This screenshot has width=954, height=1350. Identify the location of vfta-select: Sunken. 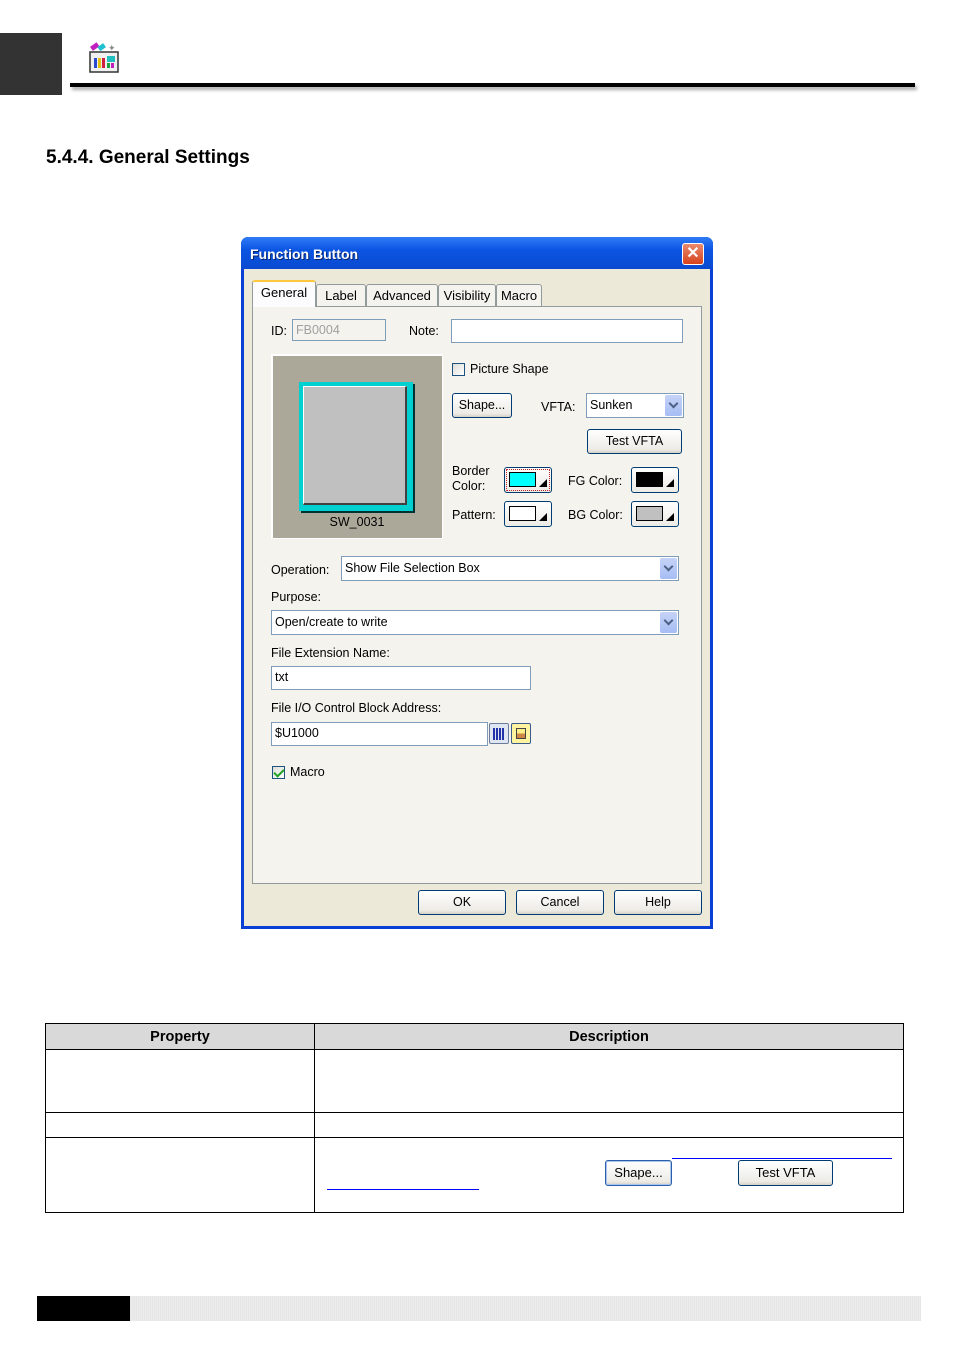
(635, 405).